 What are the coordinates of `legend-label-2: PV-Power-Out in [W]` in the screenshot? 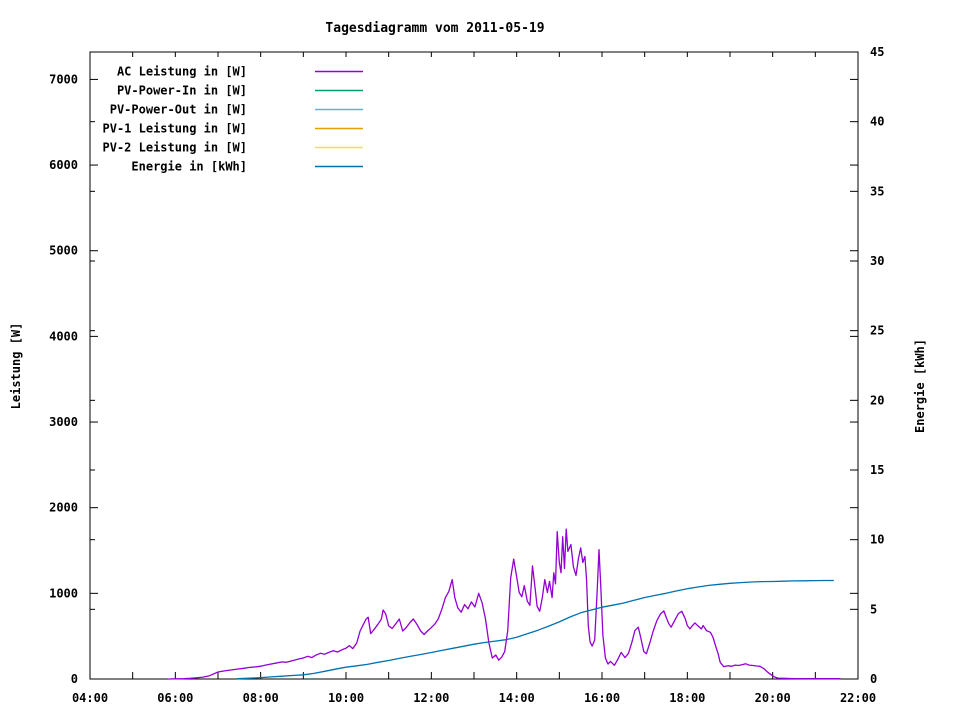 It's located at (178, 110).